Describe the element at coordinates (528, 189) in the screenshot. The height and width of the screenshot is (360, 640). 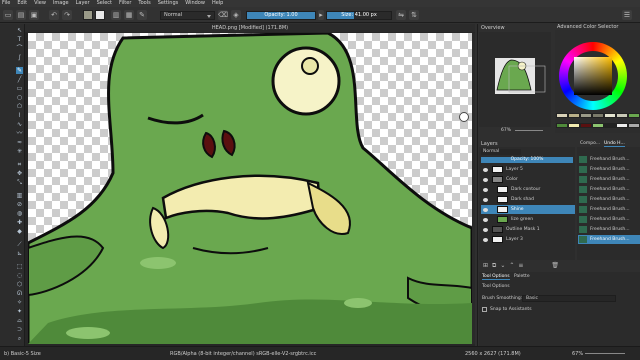
I see `layer-row: Dark contour` at that location.